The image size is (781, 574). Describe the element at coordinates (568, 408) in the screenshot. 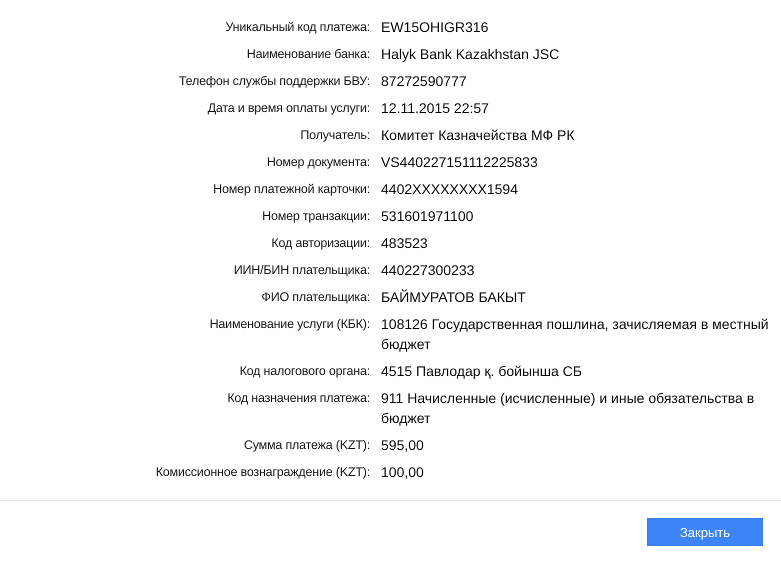

I see `field-value: 911 Начисленные (исчисленные) и иные обязательства в бюджет` at that location.